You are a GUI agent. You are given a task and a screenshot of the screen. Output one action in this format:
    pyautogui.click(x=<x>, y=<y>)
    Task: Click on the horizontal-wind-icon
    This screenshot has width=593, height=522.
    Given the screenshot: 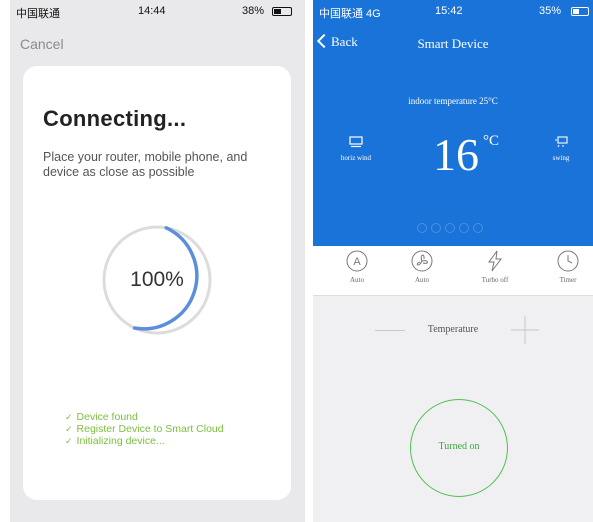 What is the action you would take?
    pyautogui.click(x=356, y=142)
    